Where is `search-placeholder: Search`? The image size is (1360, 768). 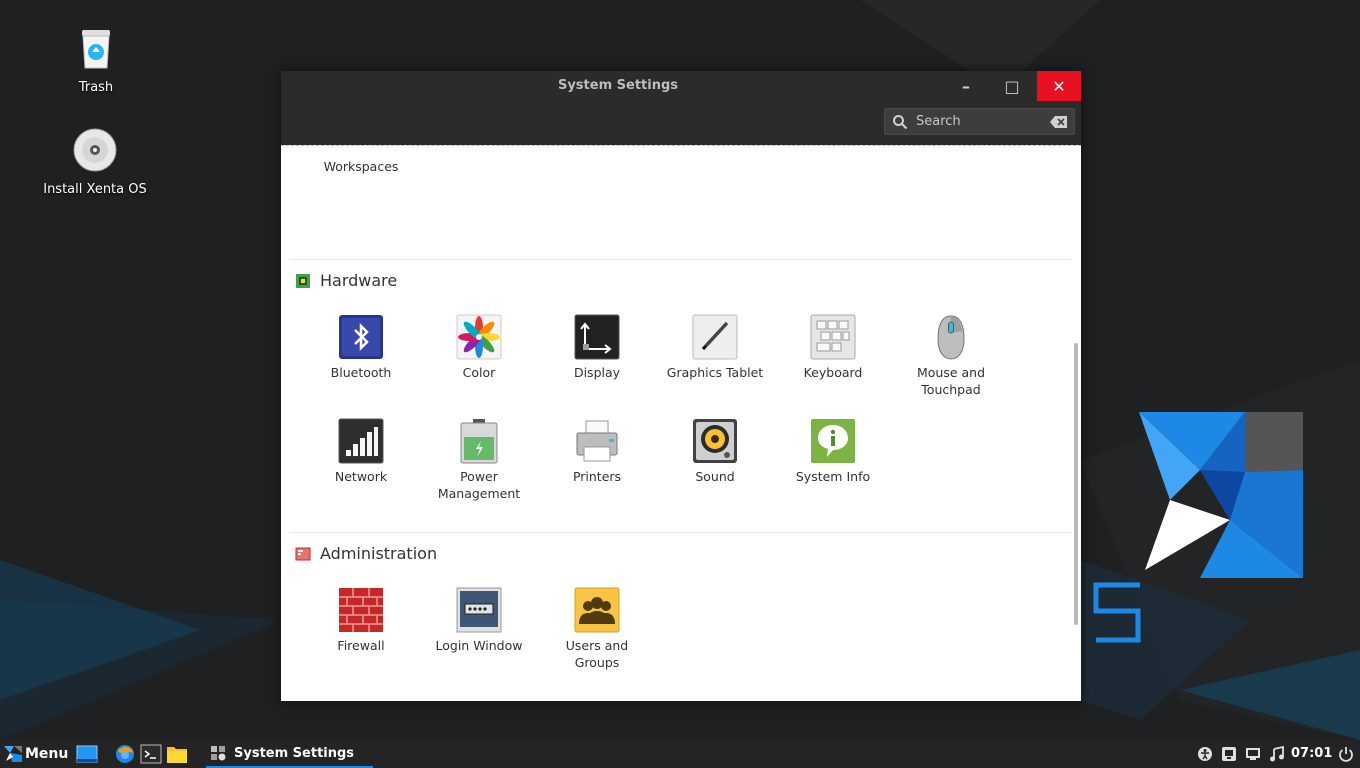 search-placeholder: Search is located at coordinates (938, 121).